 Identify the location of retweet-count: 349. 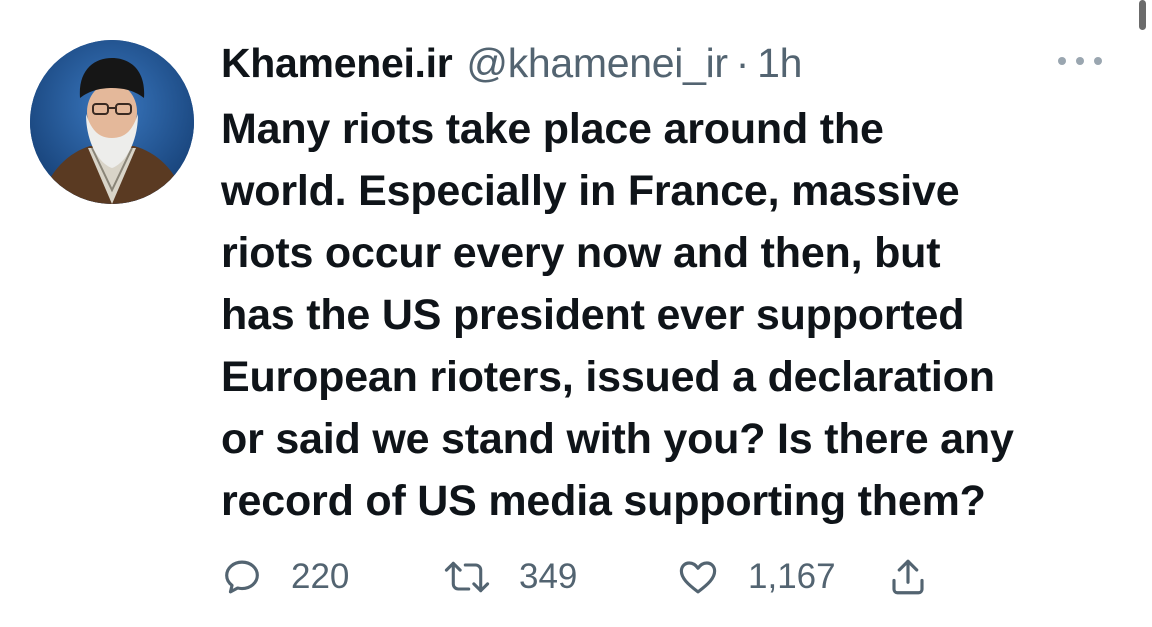
(548, 576).